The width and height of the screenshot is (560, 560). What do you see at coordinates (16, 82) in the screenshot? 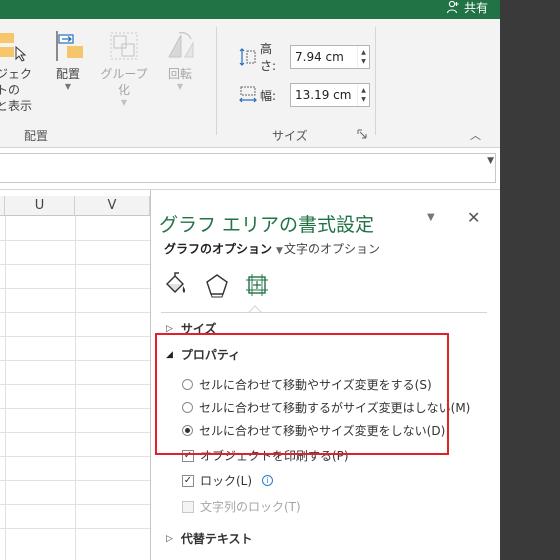
I see `selection-pane-label1: ジェクトの` at bounding box center [16, 82].